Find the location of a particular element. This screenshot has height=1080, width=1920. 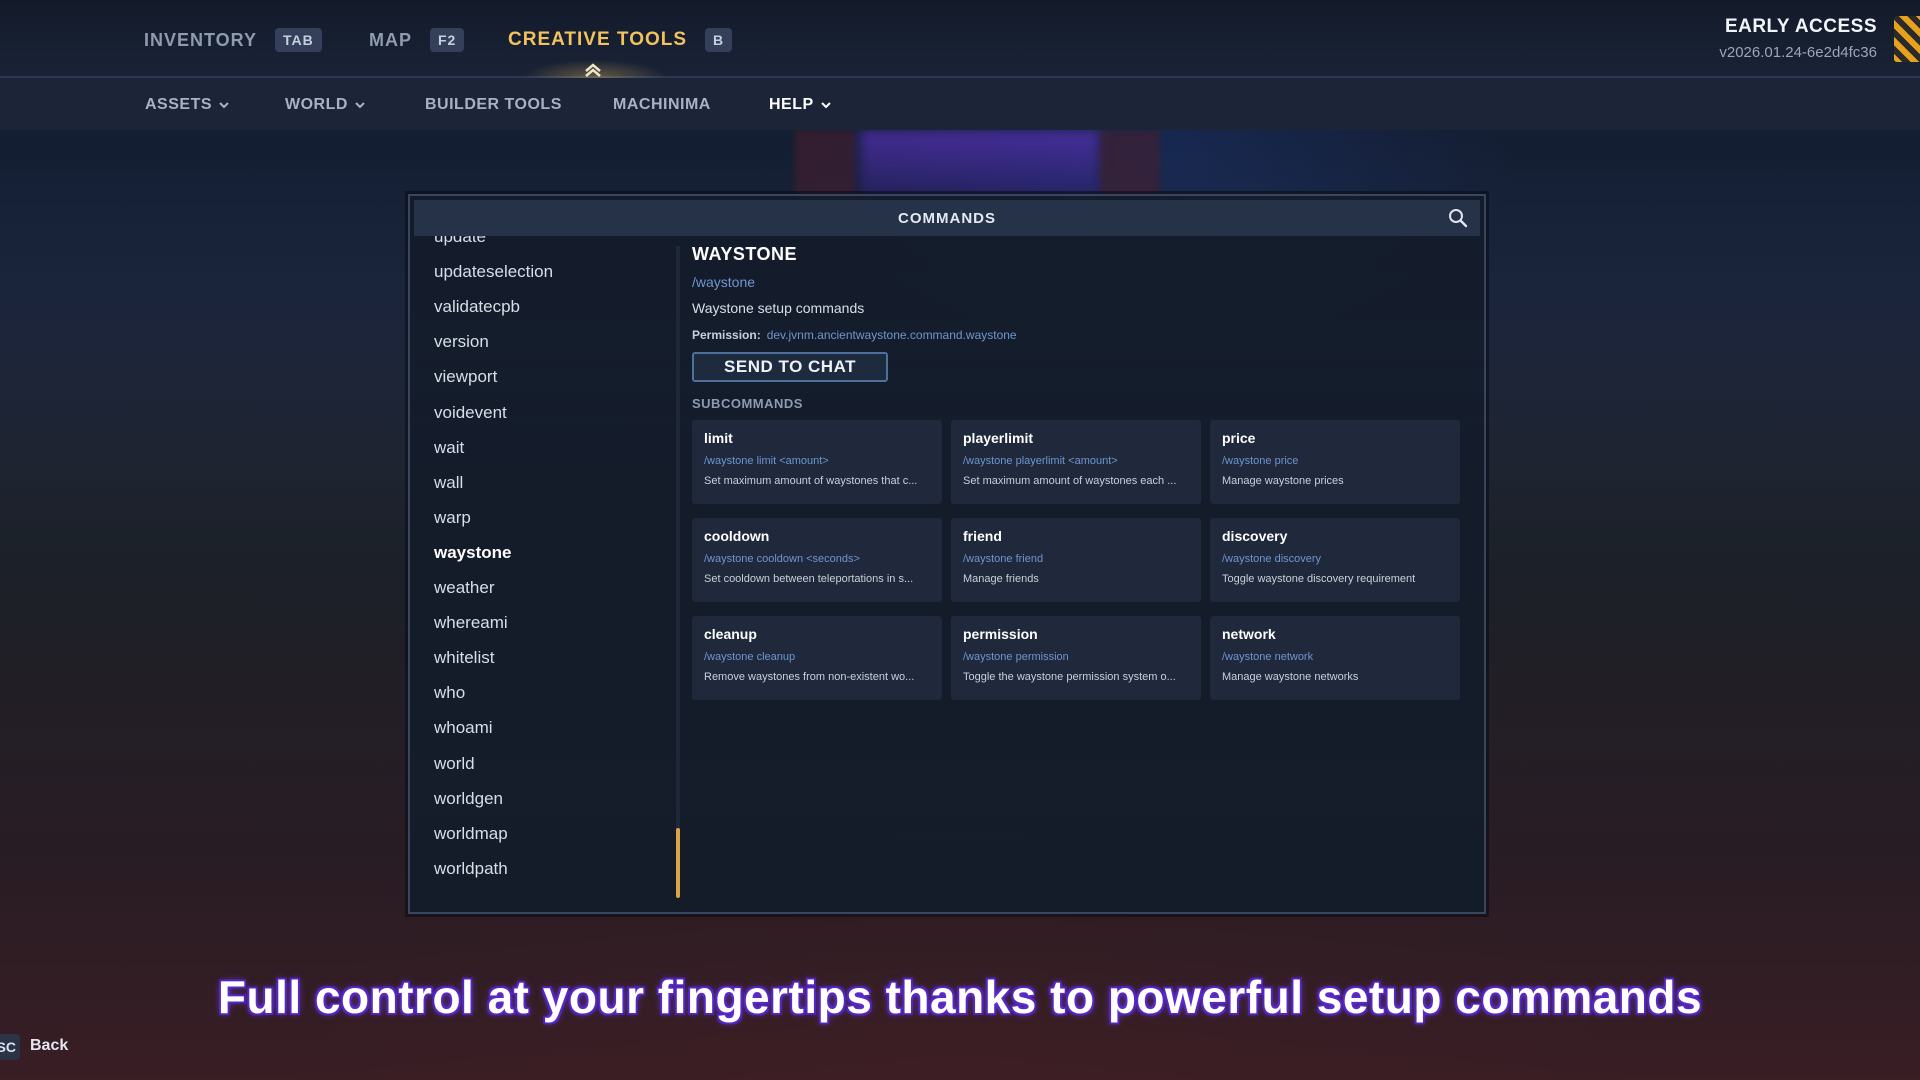

tab-inventory-key: TAB is located at coordinates (298, 40).